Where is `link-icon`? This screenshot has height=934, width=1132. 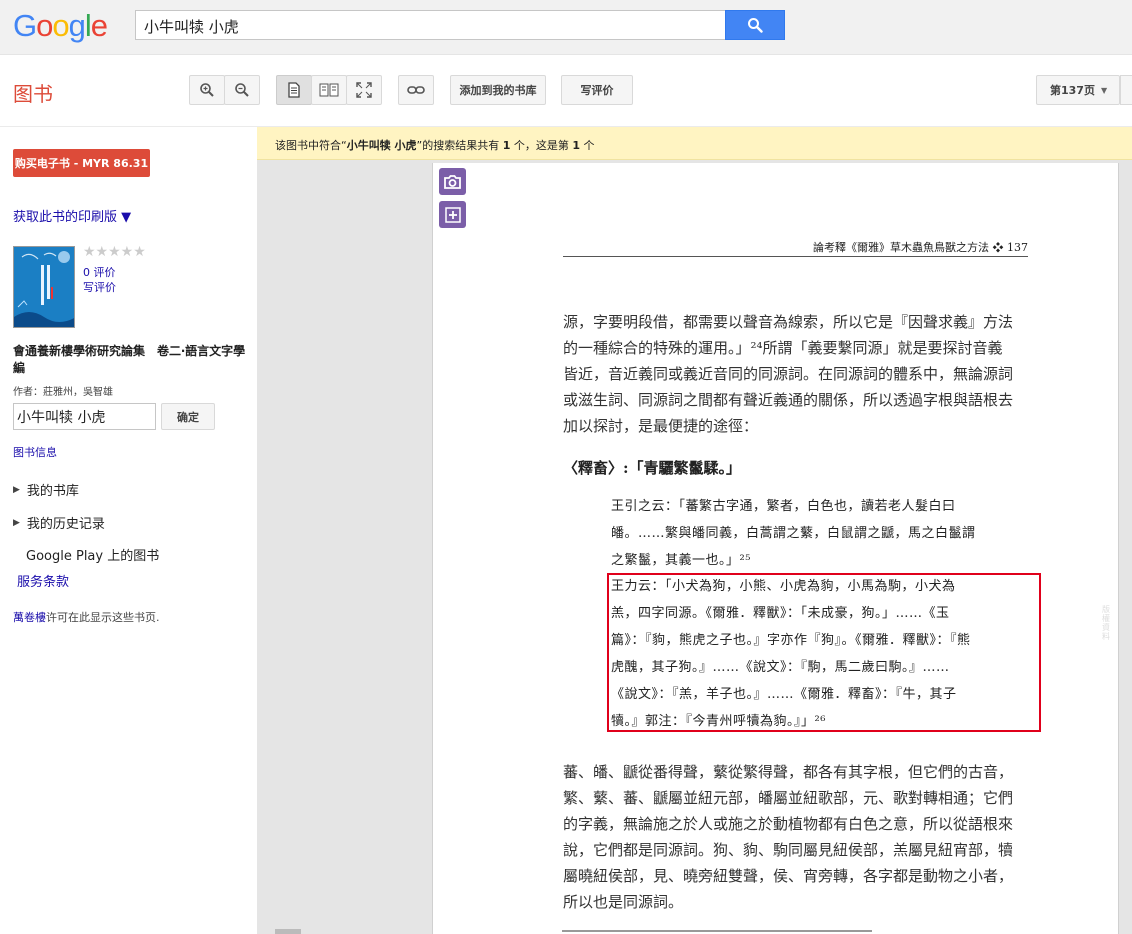
link-icon is located at coordinates (416, 90).